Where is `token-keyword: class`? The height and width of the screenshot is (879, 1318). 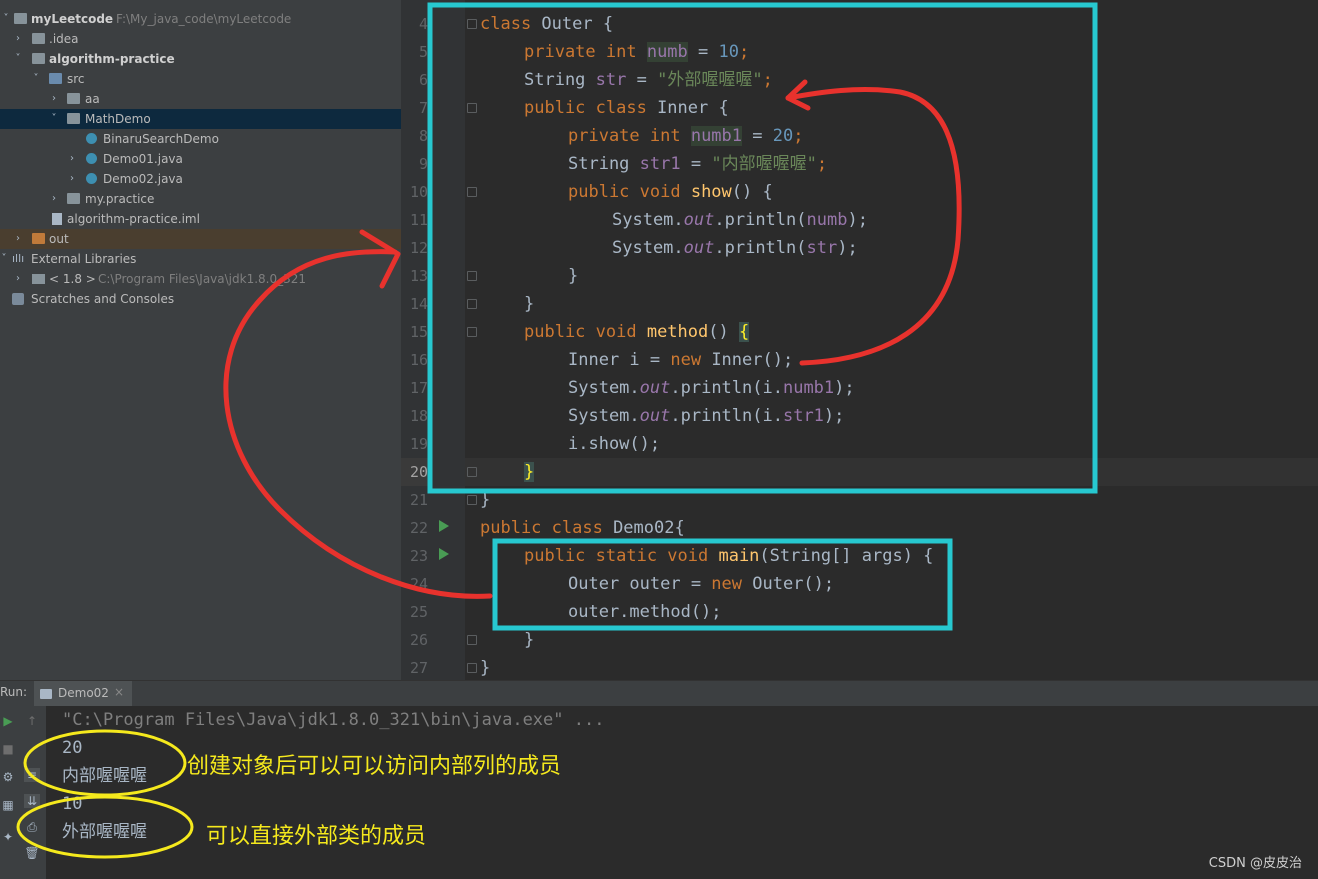
token-keyword: class is located at coordinates (506, 24).